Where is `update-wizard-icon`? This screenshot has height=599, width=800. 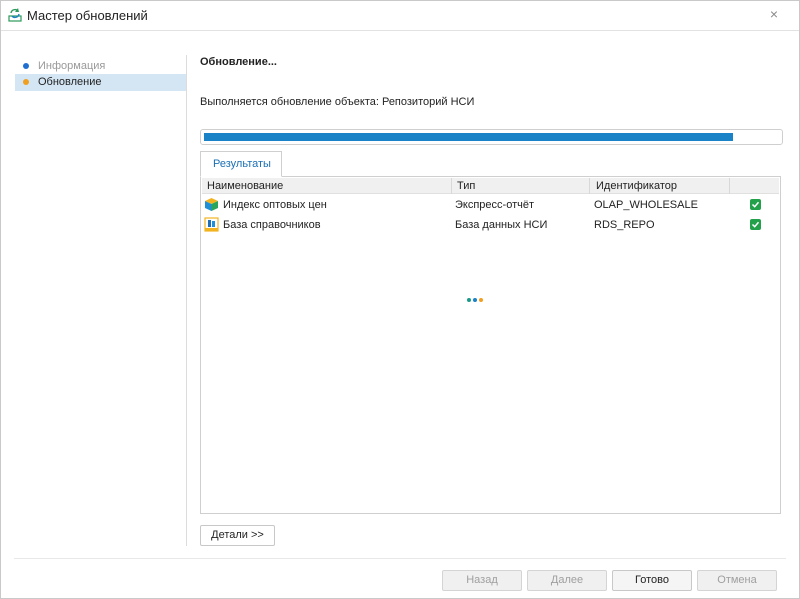
update-wizard-icon is located at coordinates (15, 15).